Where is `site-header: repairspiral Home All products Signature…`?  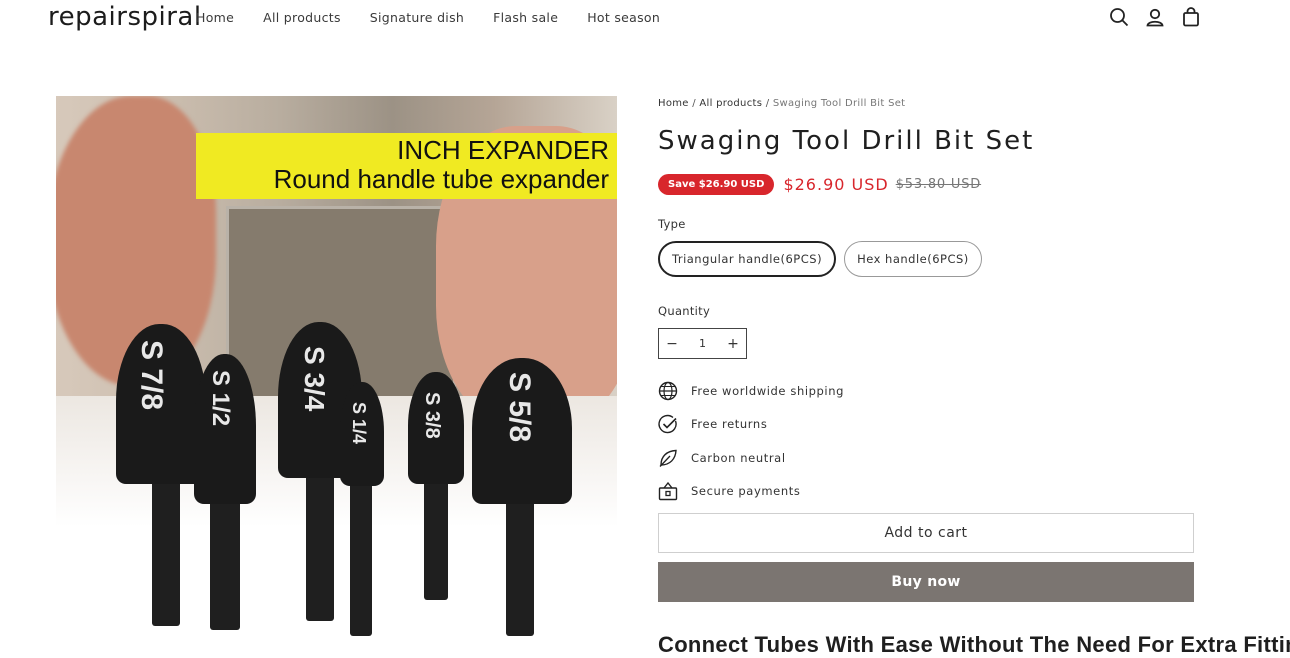 site-header: repairspiral Home All products Signature… is located at coordinates (645, 18).